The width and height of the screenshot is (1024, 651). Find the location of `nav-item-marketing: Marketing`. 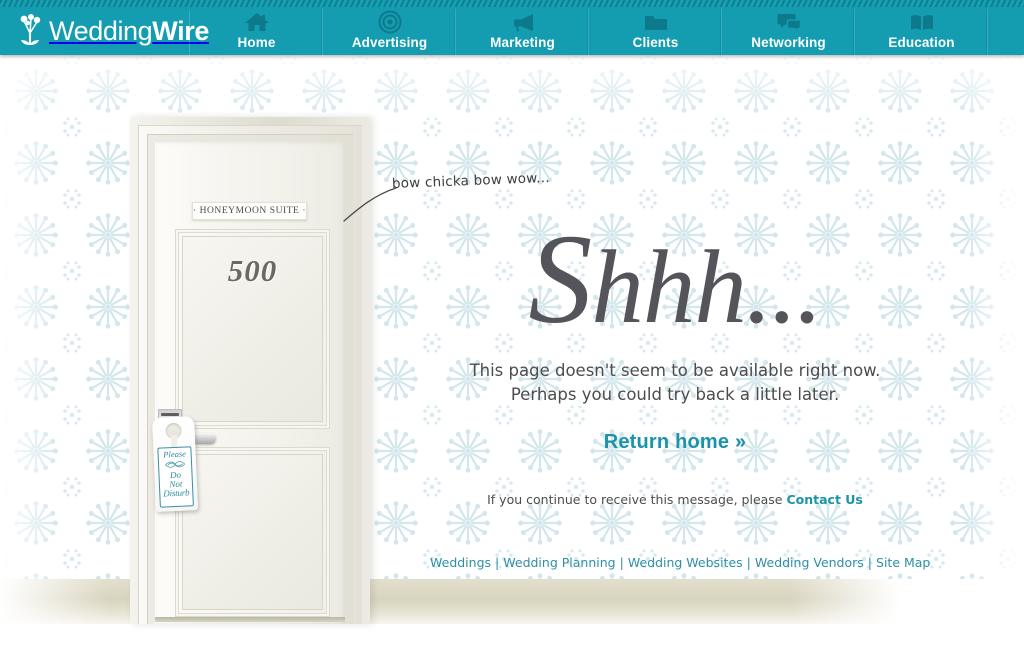

nav-item-marketing: Marketing is located at coordinates (522, 31).